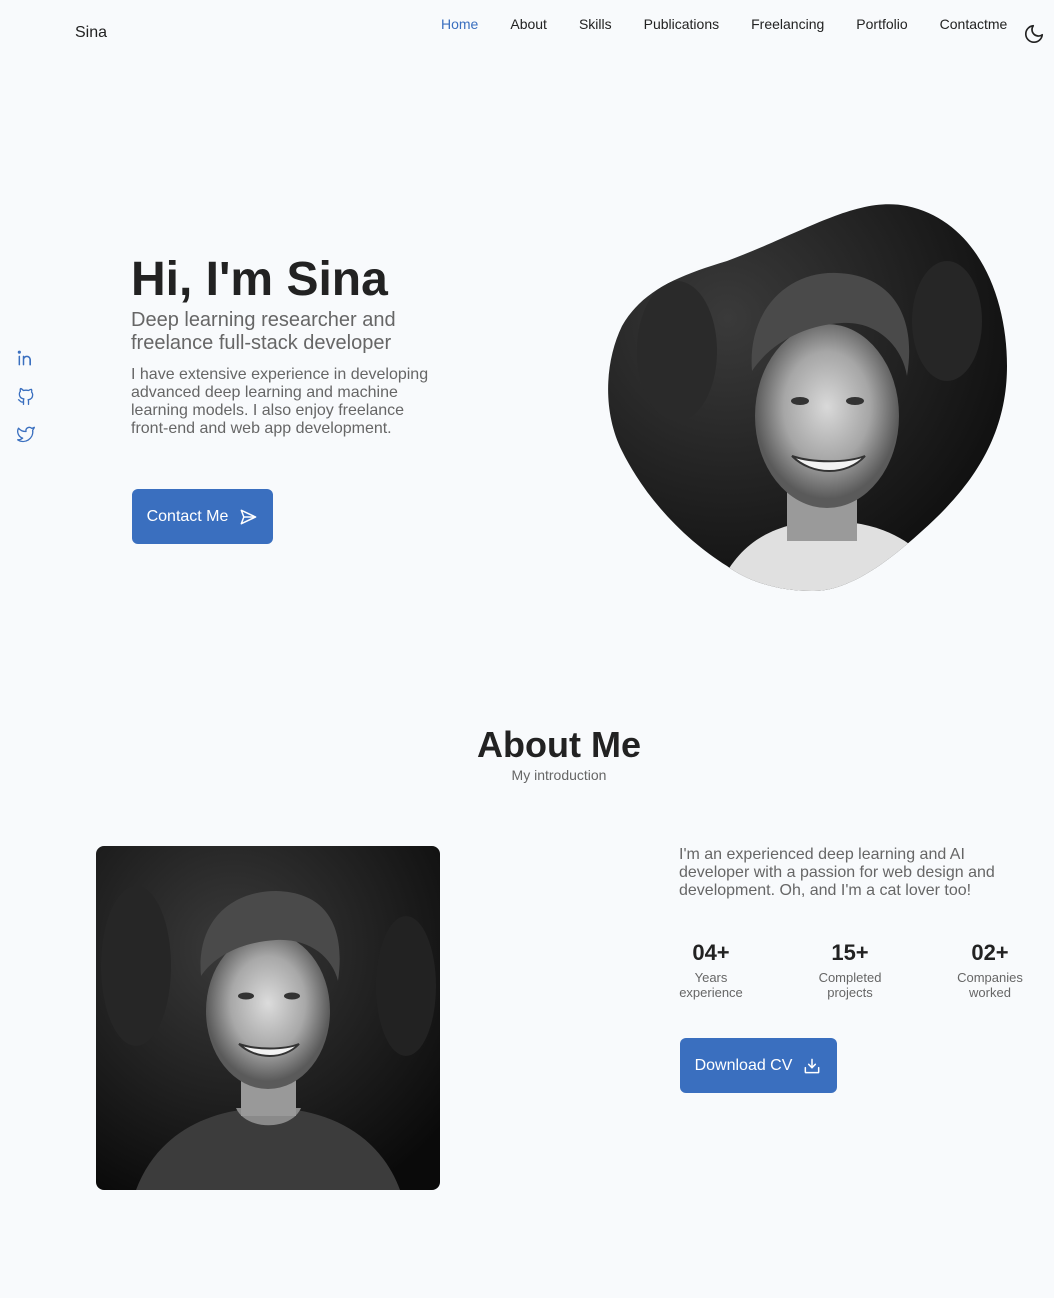 The width and height of the screenshot is (1054, 1298). I want to click on nav-portfolio: Portfolio, so click(881, 24).